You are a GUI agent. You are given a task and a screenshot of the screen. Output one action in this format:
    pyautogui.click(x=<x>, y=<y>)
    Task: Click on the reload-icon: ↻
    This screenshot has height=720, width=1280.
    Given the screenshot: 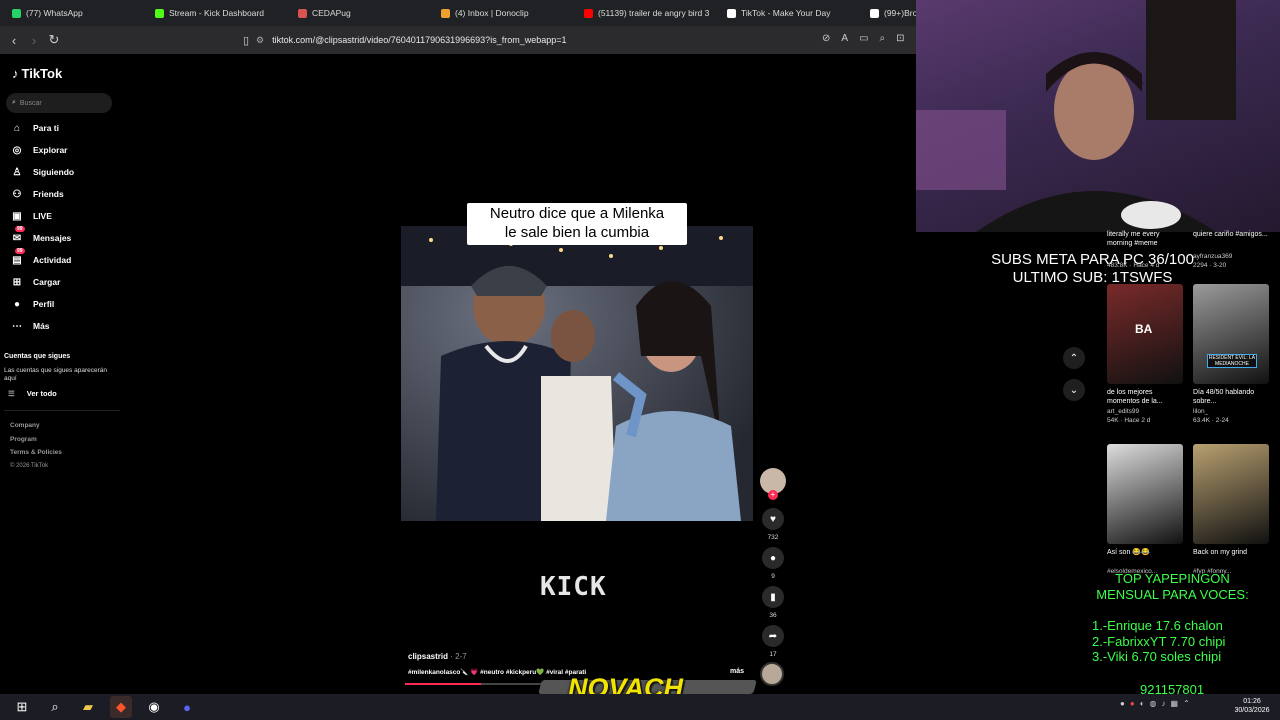 What is the action you would take?
    pyautogui.click(x=54, y=40)
    